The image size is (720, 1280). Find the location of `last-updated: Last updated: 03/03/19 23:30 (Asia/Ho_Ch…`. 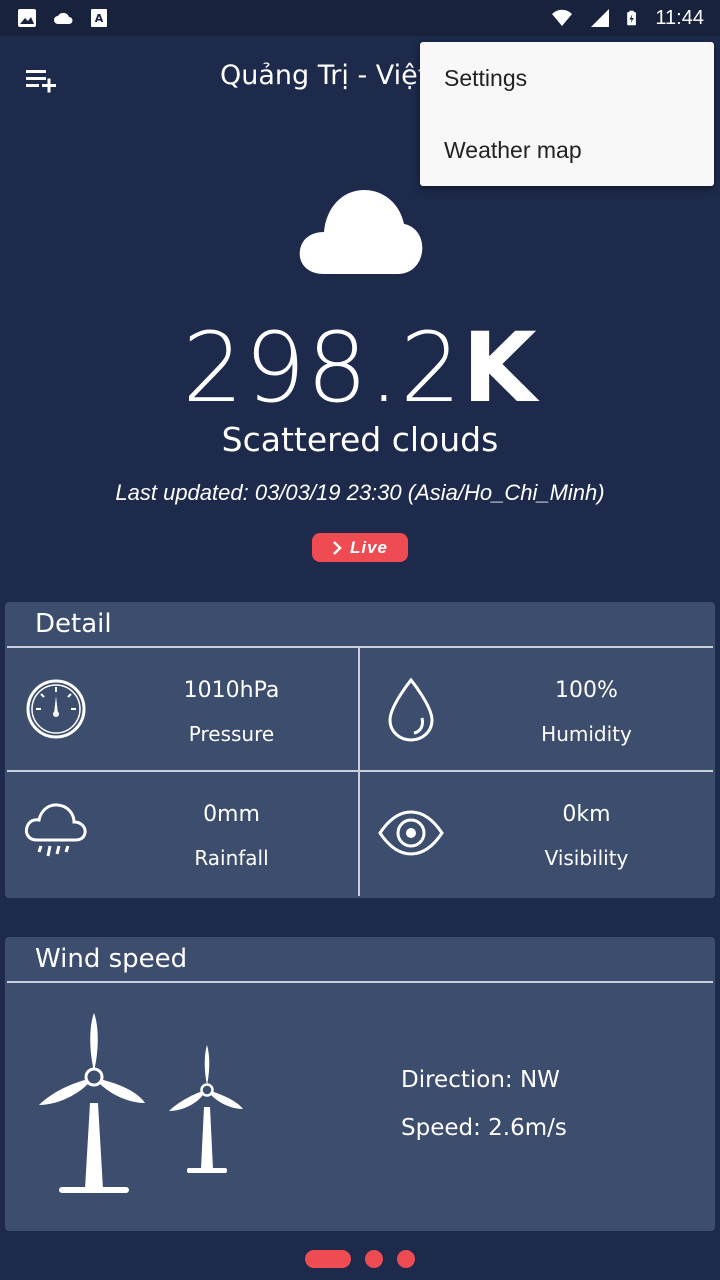

last-updated: Last updated: 03/03/19 23:30 (Asia/Ho_Ch… is located at coordinates (360, 492).